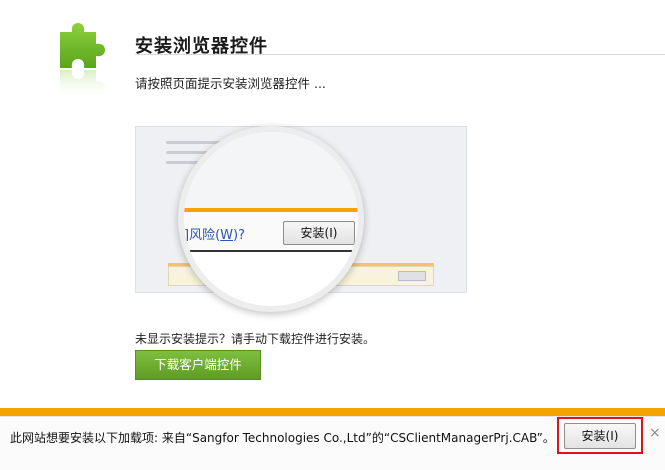  Describe the element at coordinates (255, 339) in the screenshot. I see `manual-install-notice: 未显示安装提示？请手动下载控件进行安装。` at that location.